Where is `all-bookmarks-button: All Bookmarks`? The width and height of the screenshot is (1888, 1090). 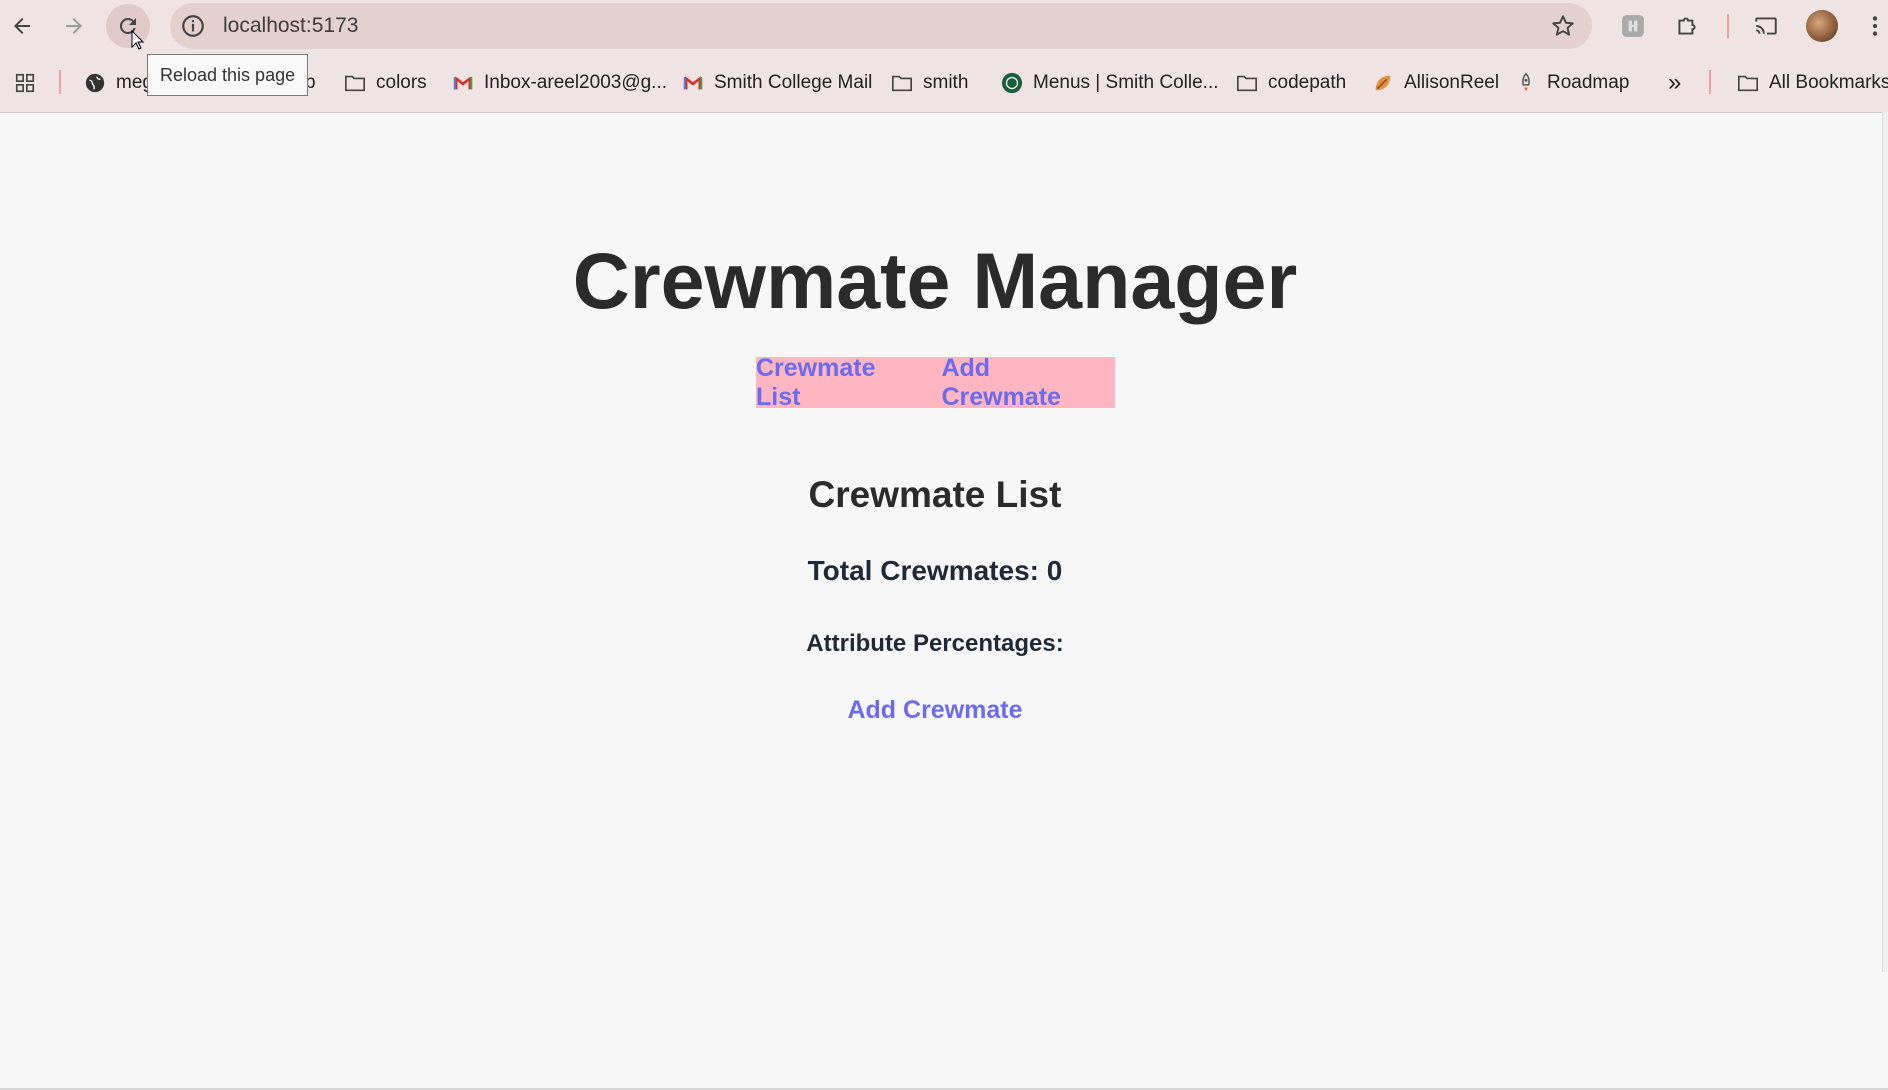
all-bookmarks-button: All Bookmarks is located at coordinates (1812, 83).